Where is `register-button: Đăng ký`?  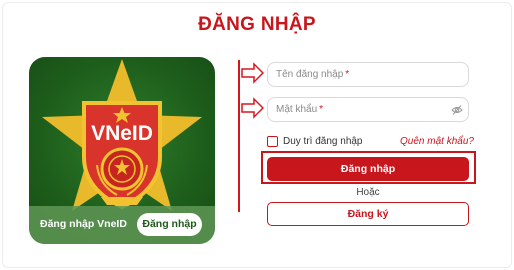 register-button: Đăng ký is located at coordinates (368, 214).